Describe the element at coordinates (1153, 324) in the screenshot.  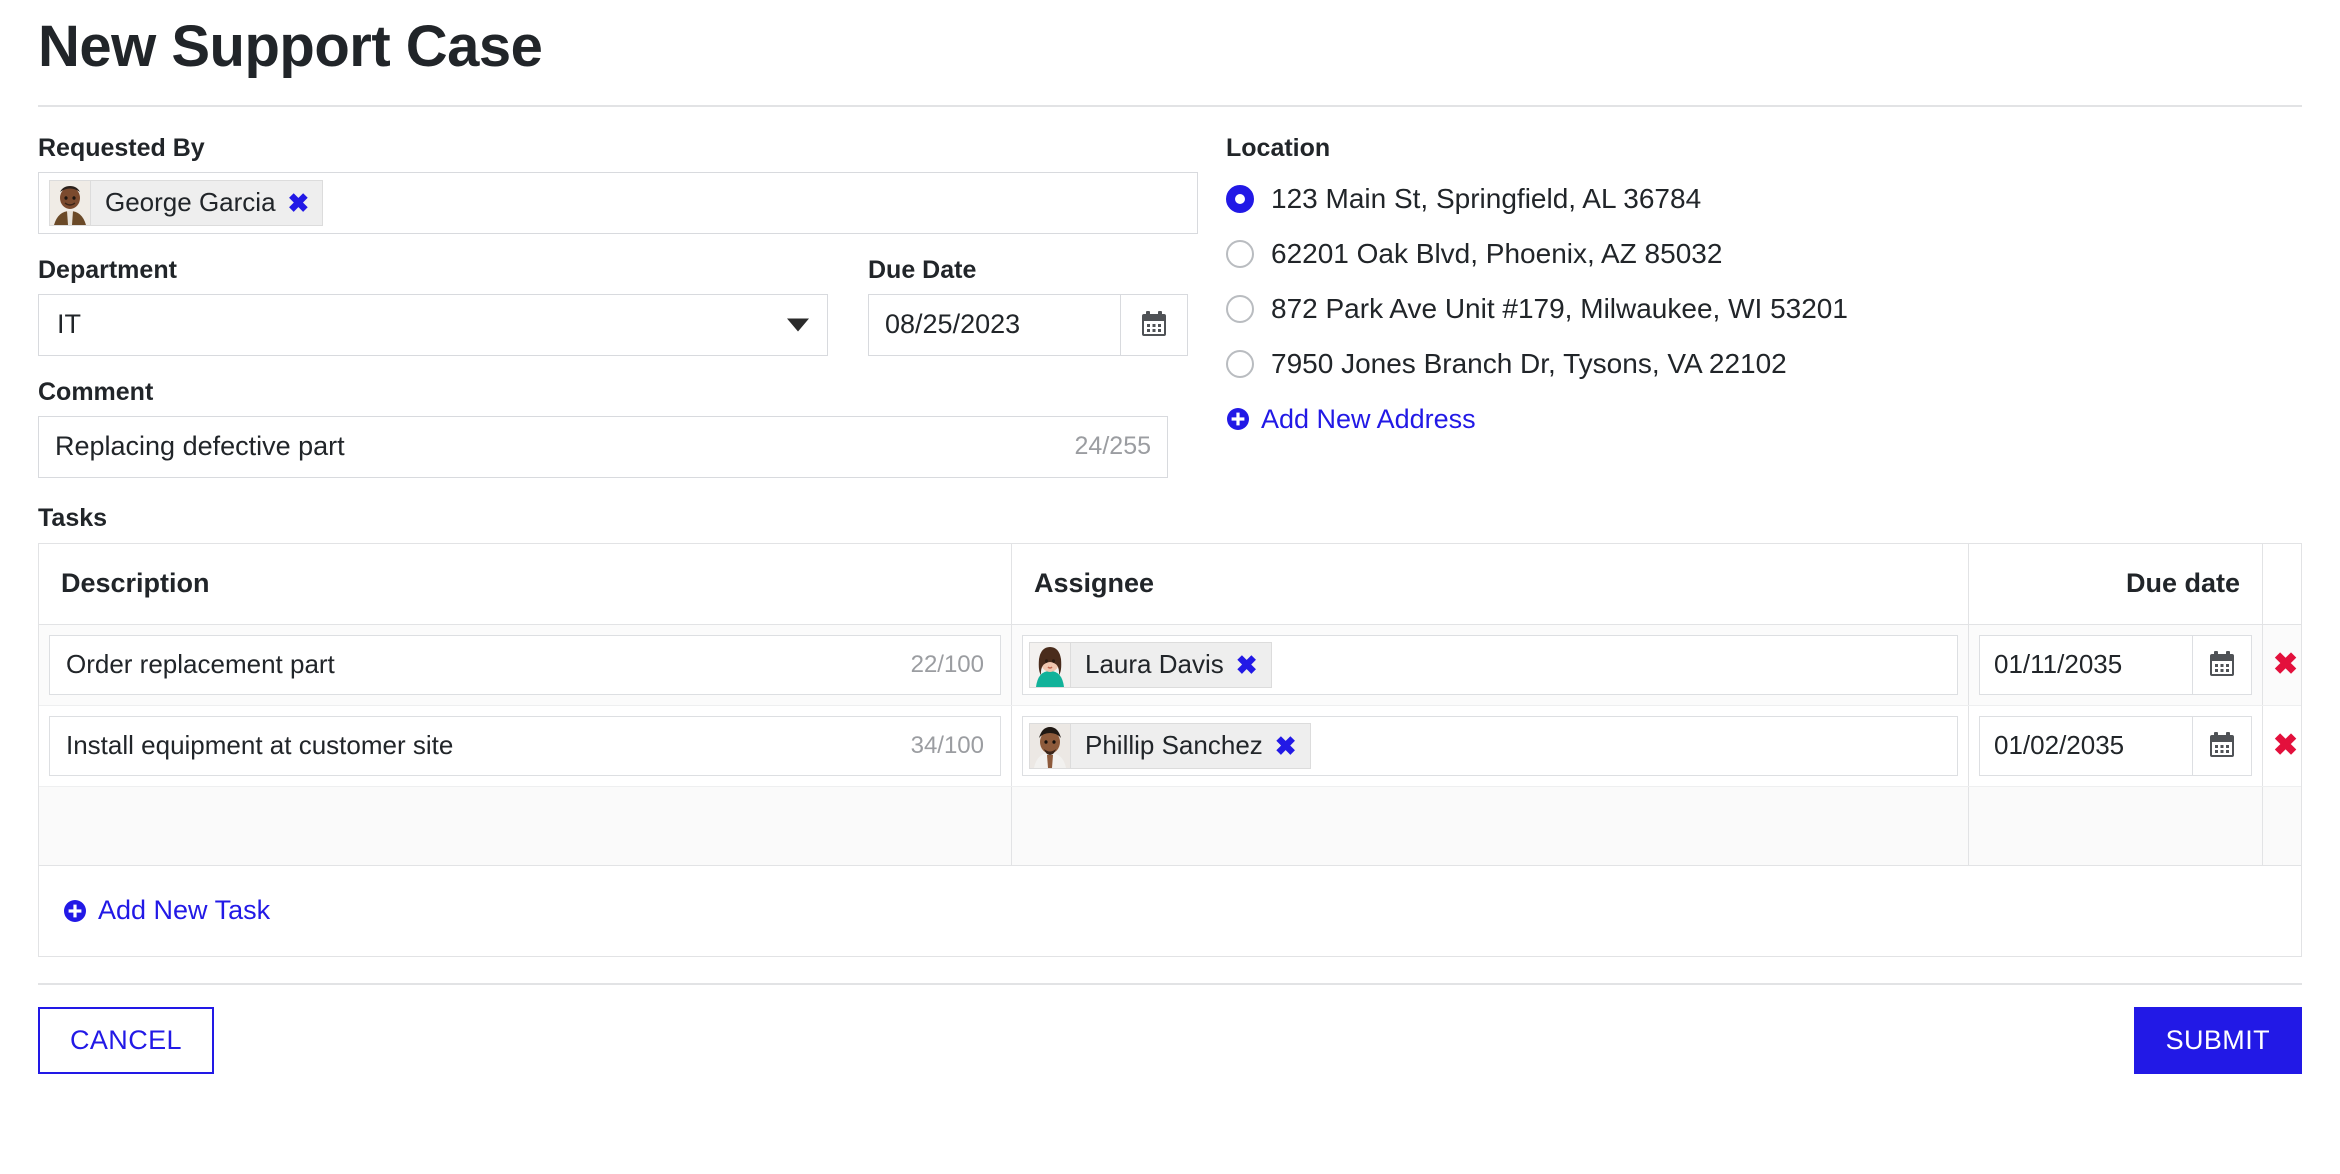
I see `due-date-calendar-button` at that location.